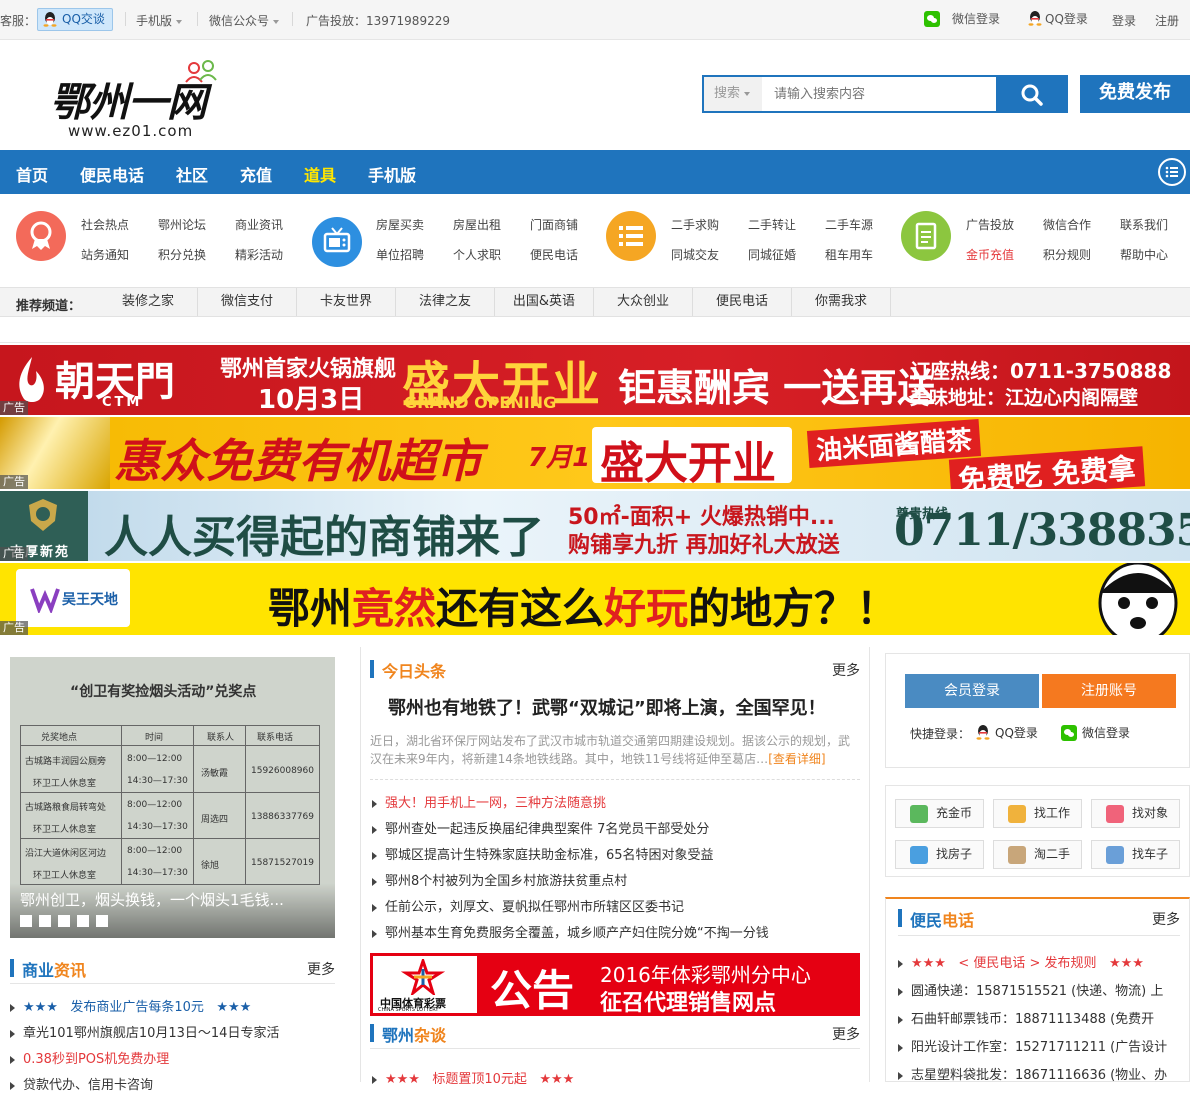  Describe the element at coordinates (445, 302) in the screenshot. I see `channel-link: 法律之友` at that location.